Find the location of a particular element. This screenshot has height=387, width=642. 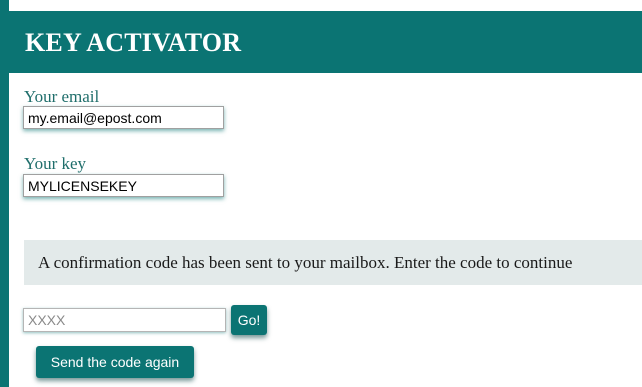

license-key-field is located at coordinates (123, 185).